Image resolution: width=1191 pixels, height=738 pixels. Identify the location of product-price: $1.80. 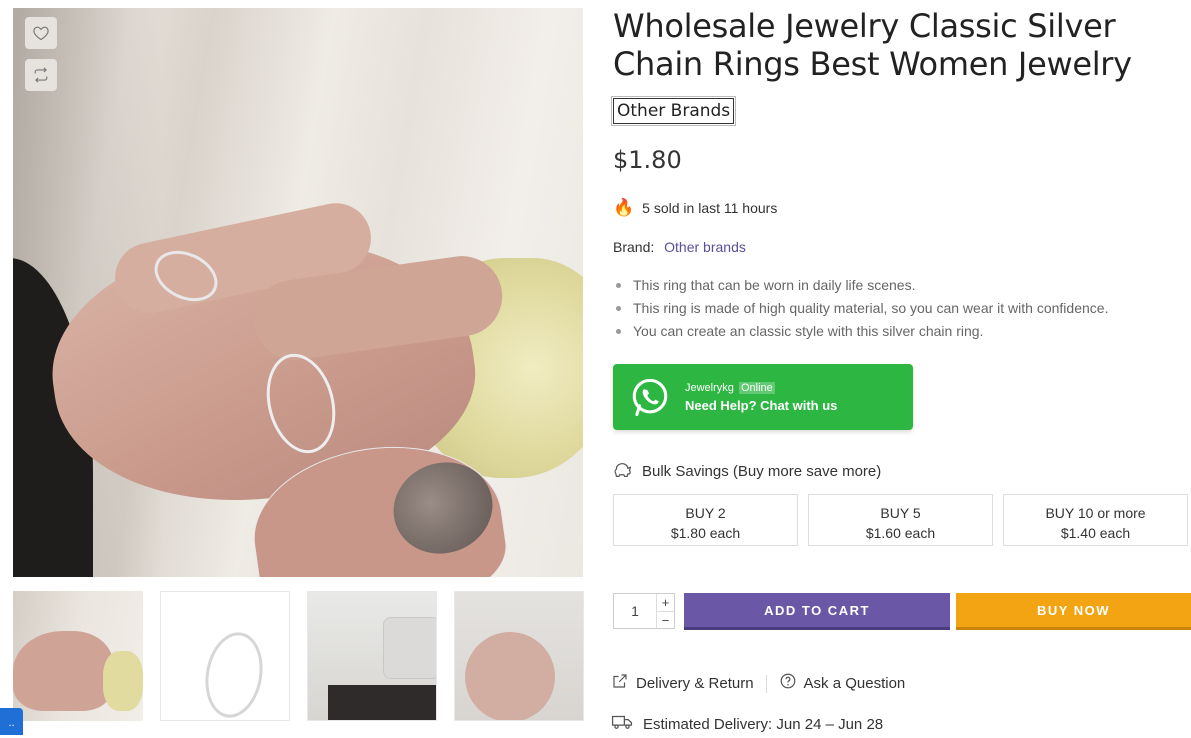
(647, 160).